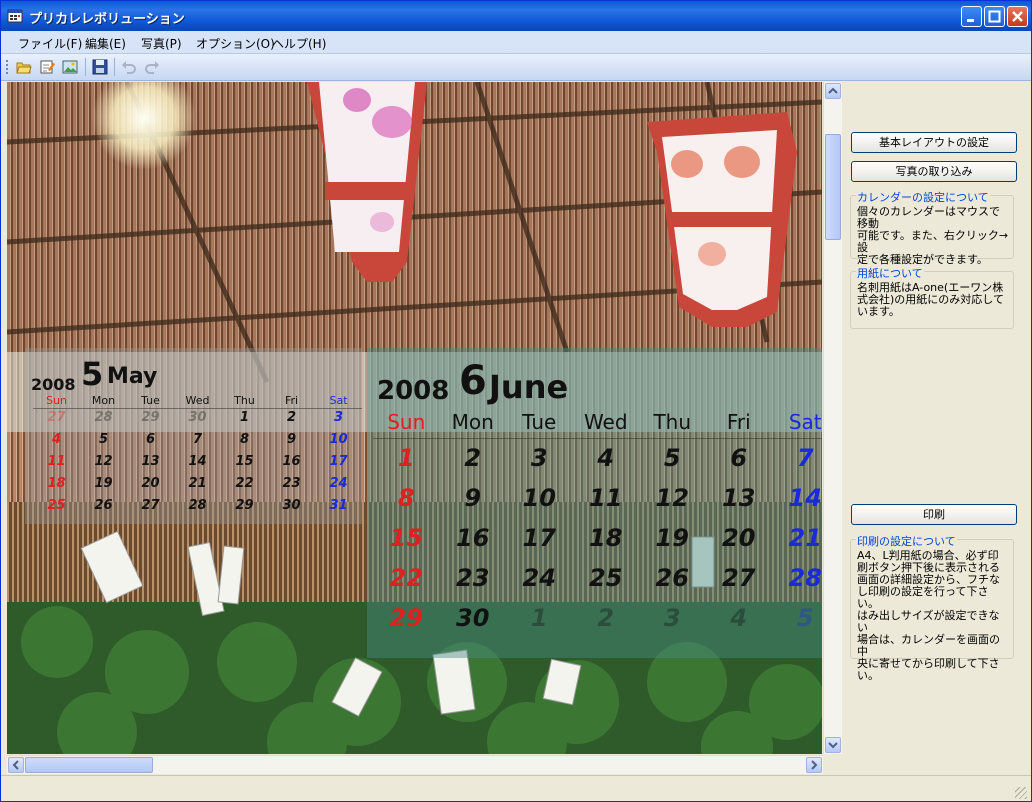 Image resolution: width=1032 pixels, height=802 pixels. Describe the element at coordinates (56, 400) in the screenshot. I see `weekday-sun: Sun` at that location.